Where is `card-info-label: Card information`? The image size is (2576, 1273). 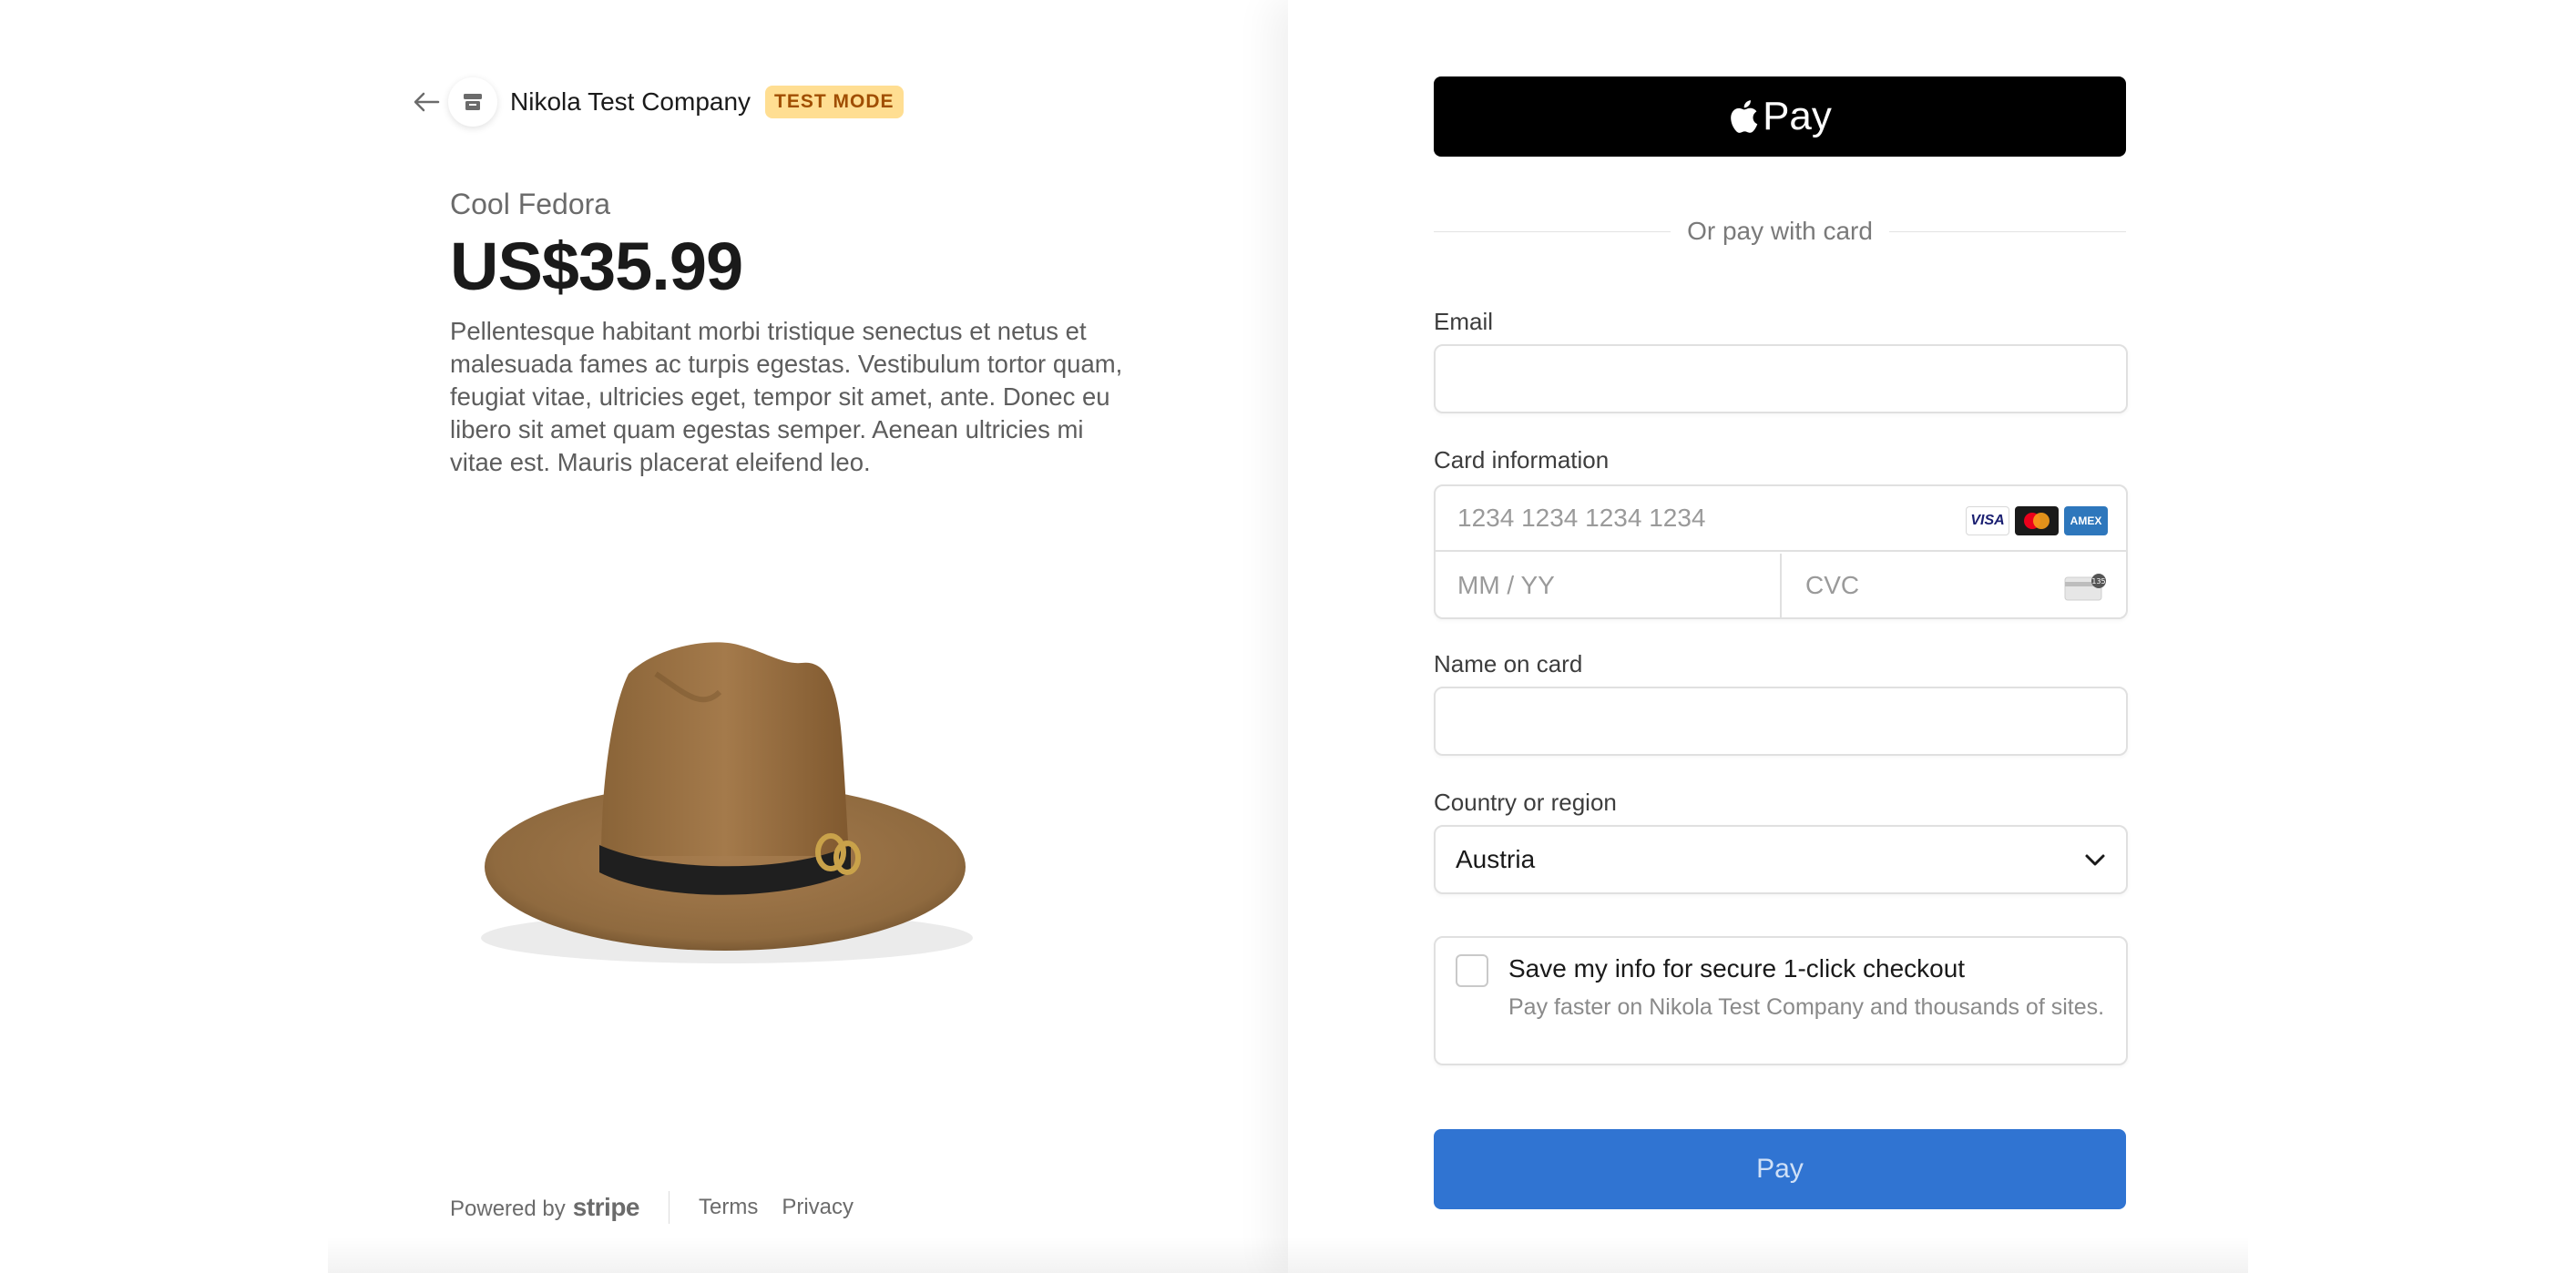
card-info-label: Card information is located at coordinates (1522, 460).